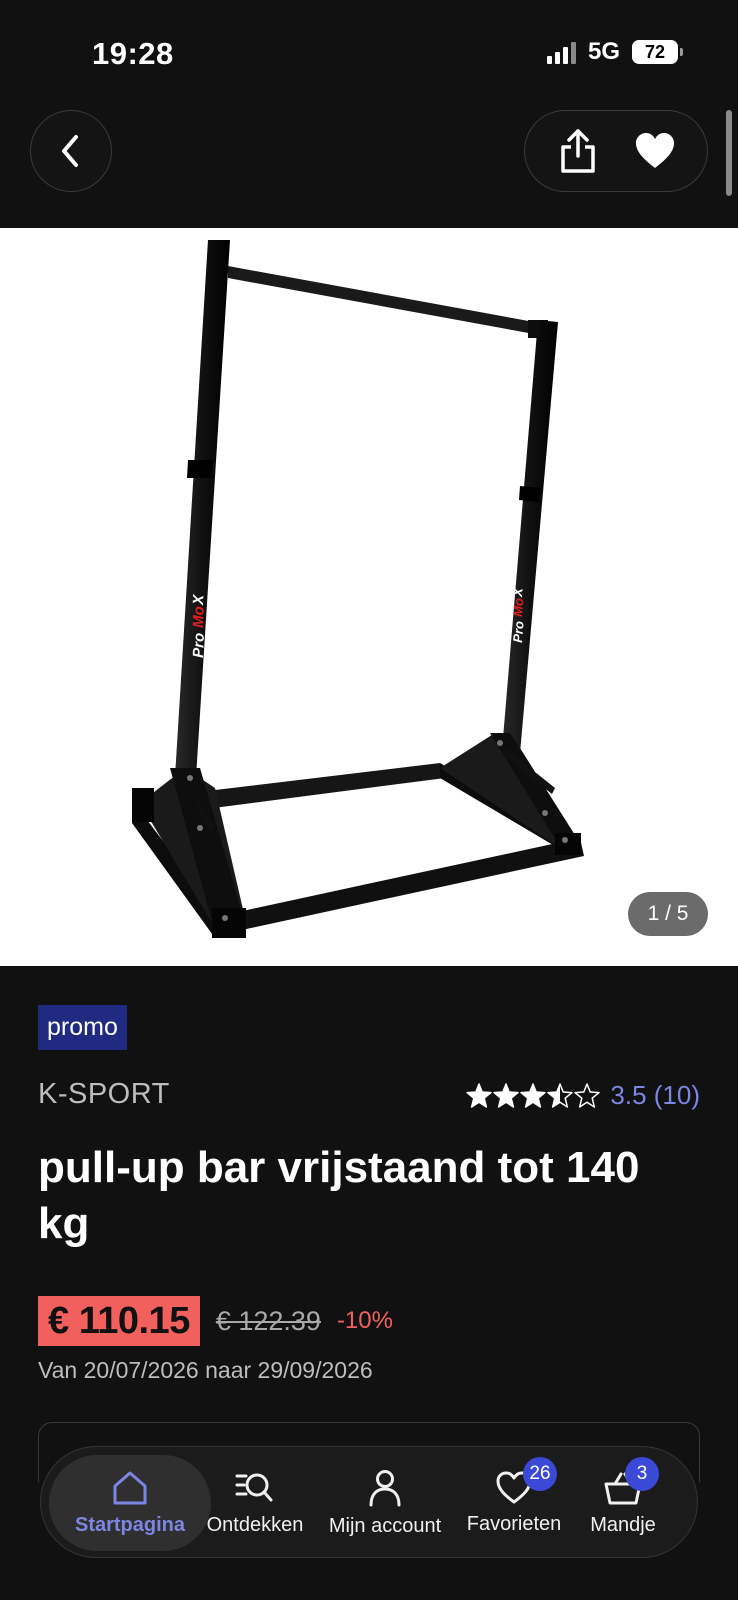 This screenshot has height=1600, width=738. I want to click on tab-label: Mijn account, so click(385, 1525).